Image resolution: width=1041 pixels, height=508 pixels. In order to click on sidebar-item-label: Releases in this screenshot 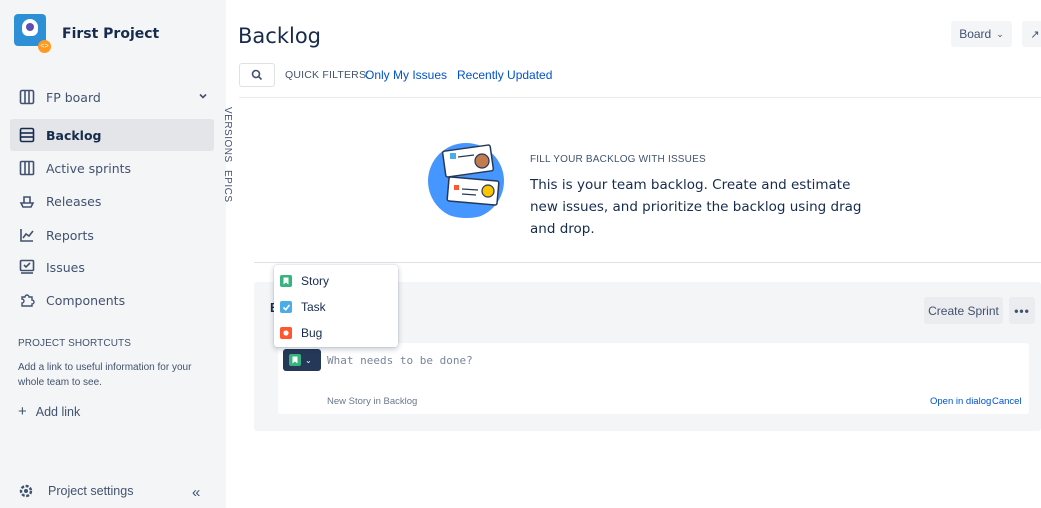, I will do `click(74, 201)`.